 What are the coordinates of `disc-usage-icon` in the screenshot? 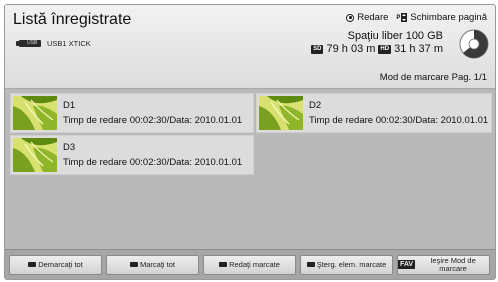 It's located at (474, 44).